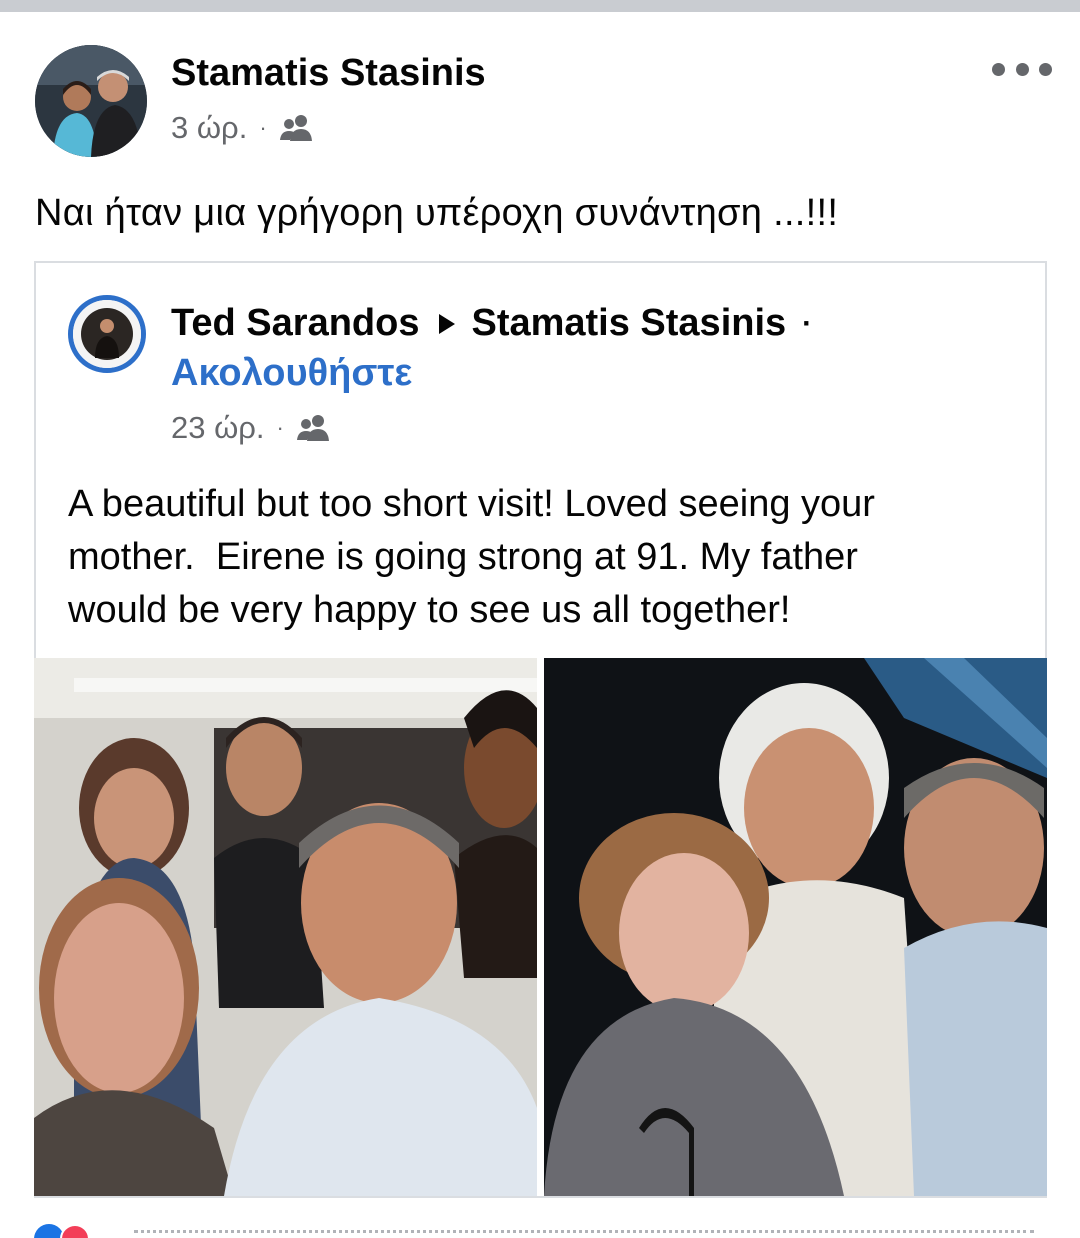  I want to click on shared-meta: 23 ώρ. ·, so click(251, 428).